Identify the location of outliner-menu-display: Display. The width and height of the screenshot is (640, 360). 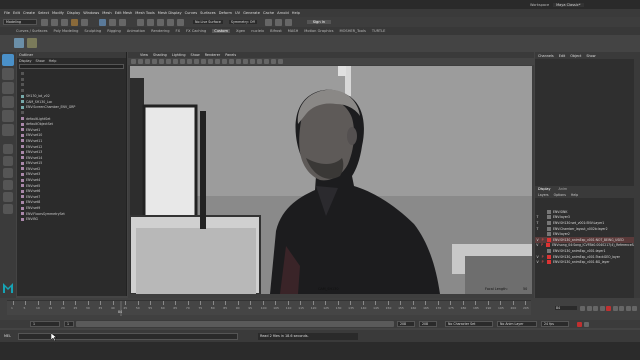
(25, 61).